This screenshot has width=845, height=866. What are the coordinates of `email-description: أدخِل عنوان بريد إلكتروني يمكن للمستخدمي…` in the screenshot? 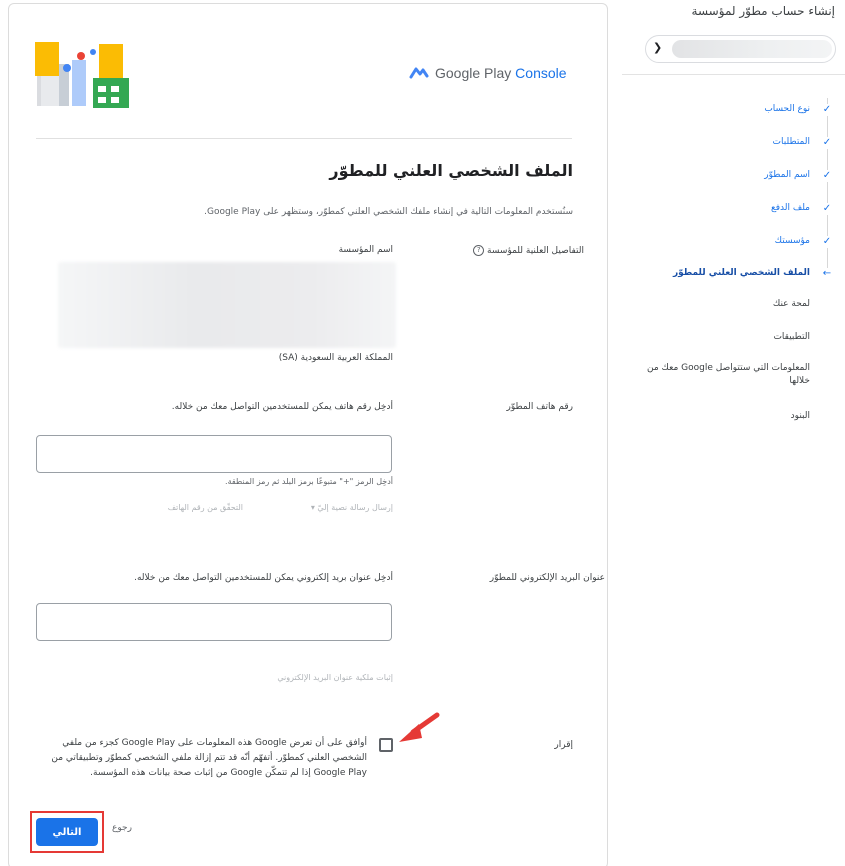 It's located at (263, 578).